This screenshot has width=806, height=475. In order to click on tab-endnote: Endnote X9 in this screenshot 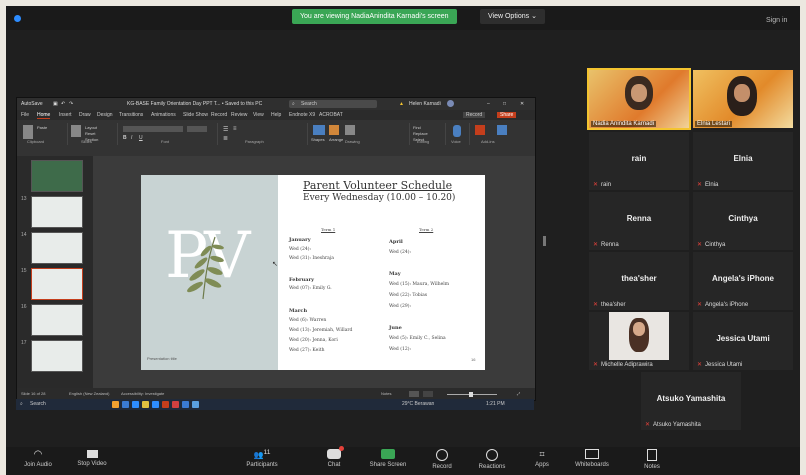, I will do `click(302, 115)`.